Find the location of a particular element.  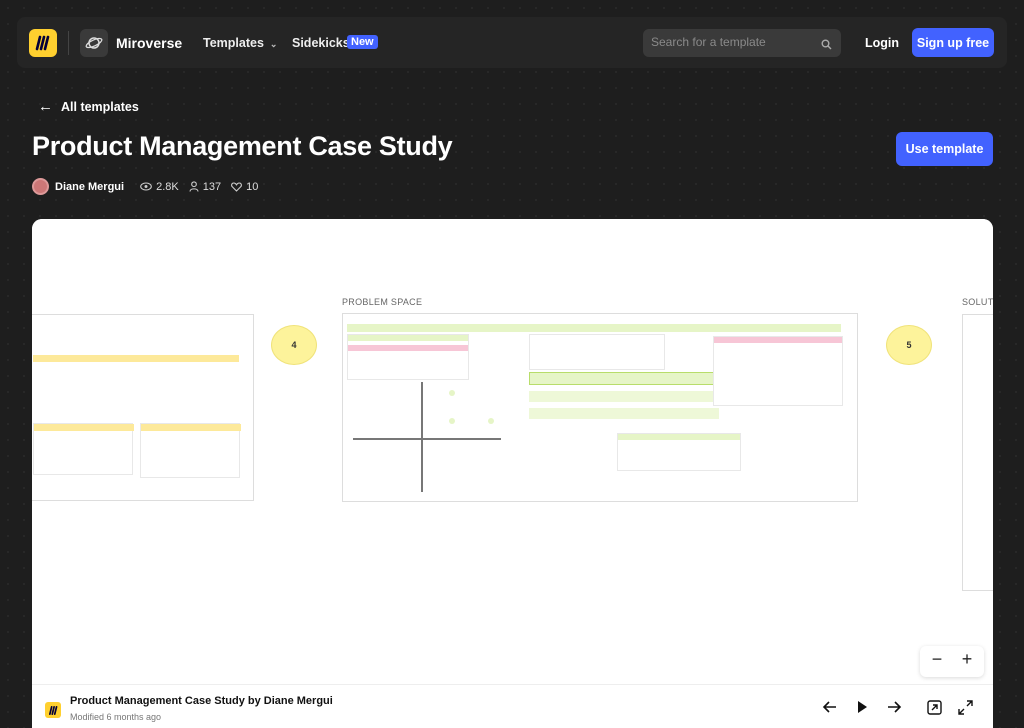

arrow-left-icon is located at coordinates (830, 709).